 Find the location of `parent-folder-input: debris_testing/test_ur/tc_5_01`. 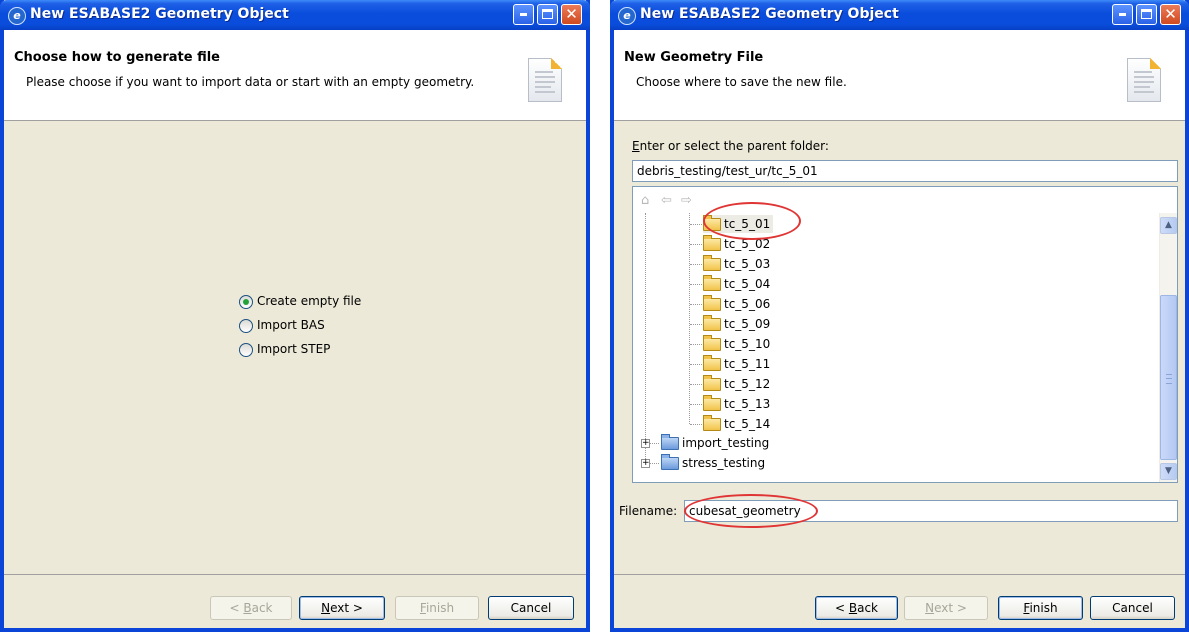

parent-folder-input: debris_testing/test_ur/tc_5_01 is located at coordinates (905, 171).